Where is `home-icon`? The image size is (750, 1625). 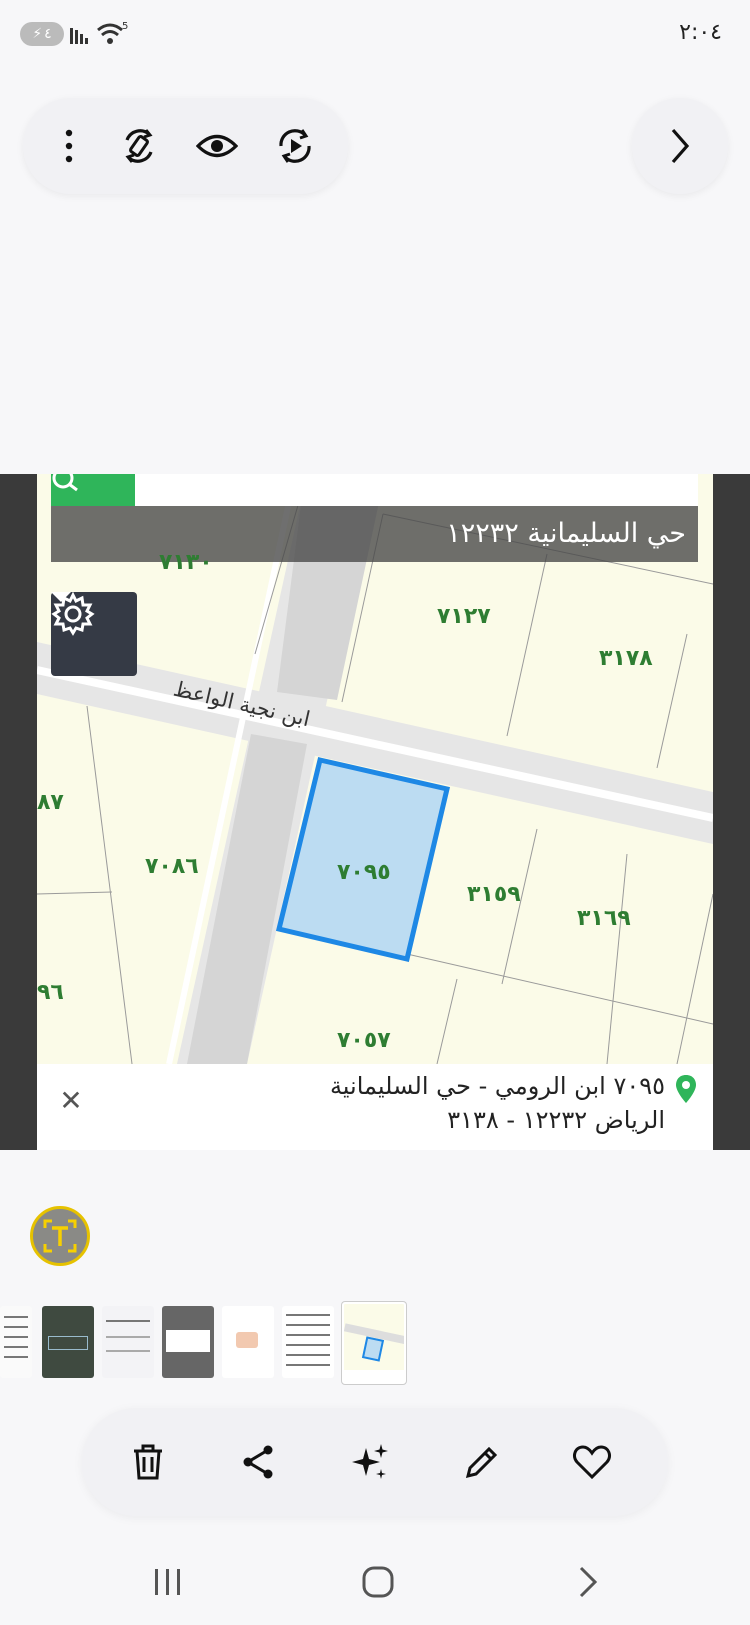
home-icon is located at coordinates (378, 1582).